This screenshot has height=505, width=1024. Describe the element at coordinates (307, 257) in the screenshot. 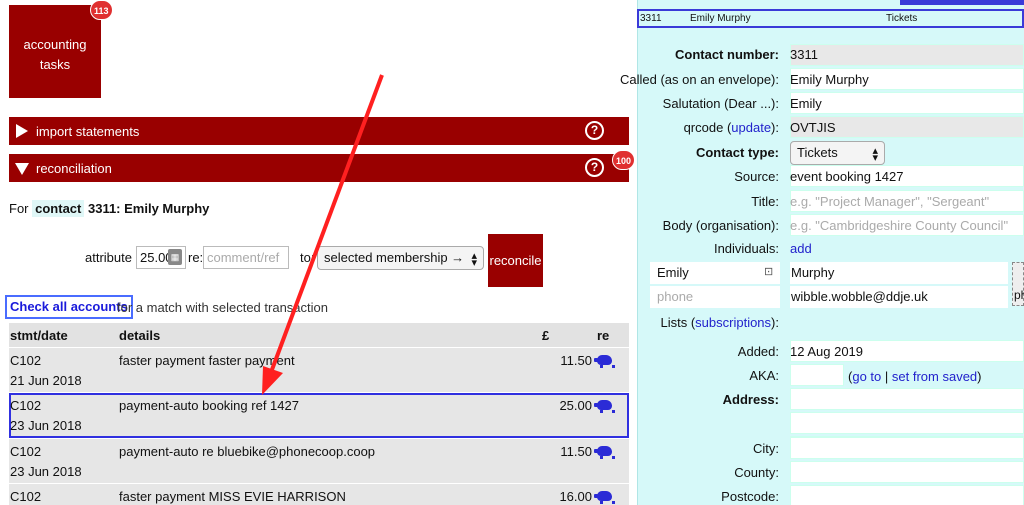

I see `to-label: to:` at that location.